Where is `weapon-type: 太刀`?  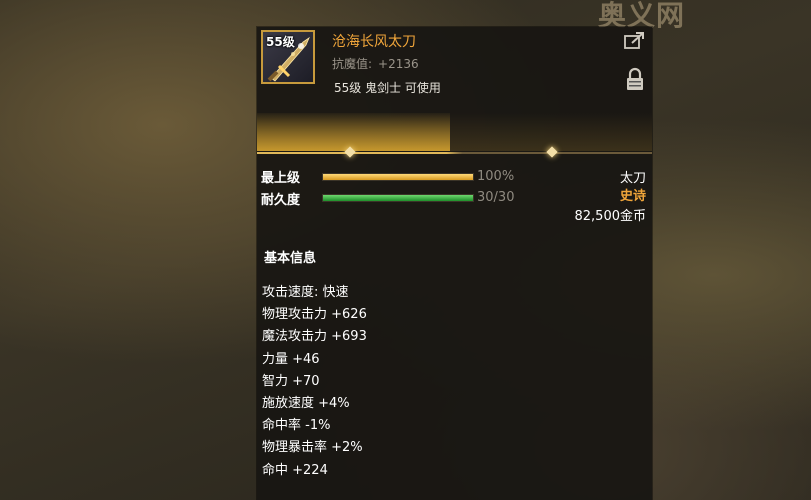 weapon-type: 太刀 is located at coordinates (632, 178).